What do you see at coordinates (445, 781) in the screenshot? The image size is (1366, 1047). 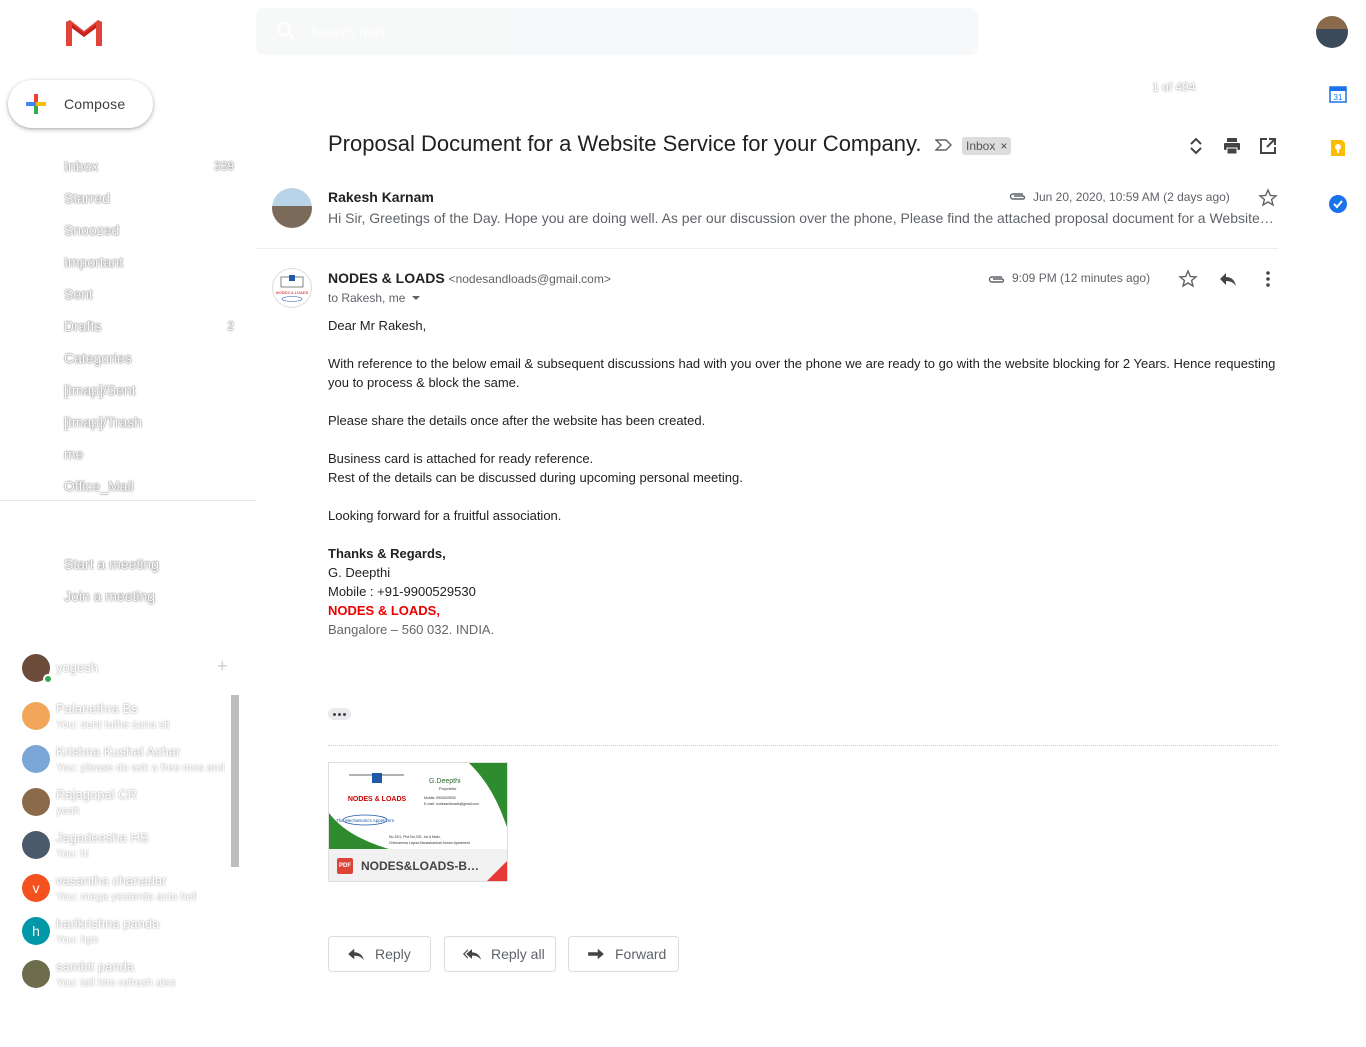 I see `svg-text: G.Deepthi` at bounding box center [445, 781].